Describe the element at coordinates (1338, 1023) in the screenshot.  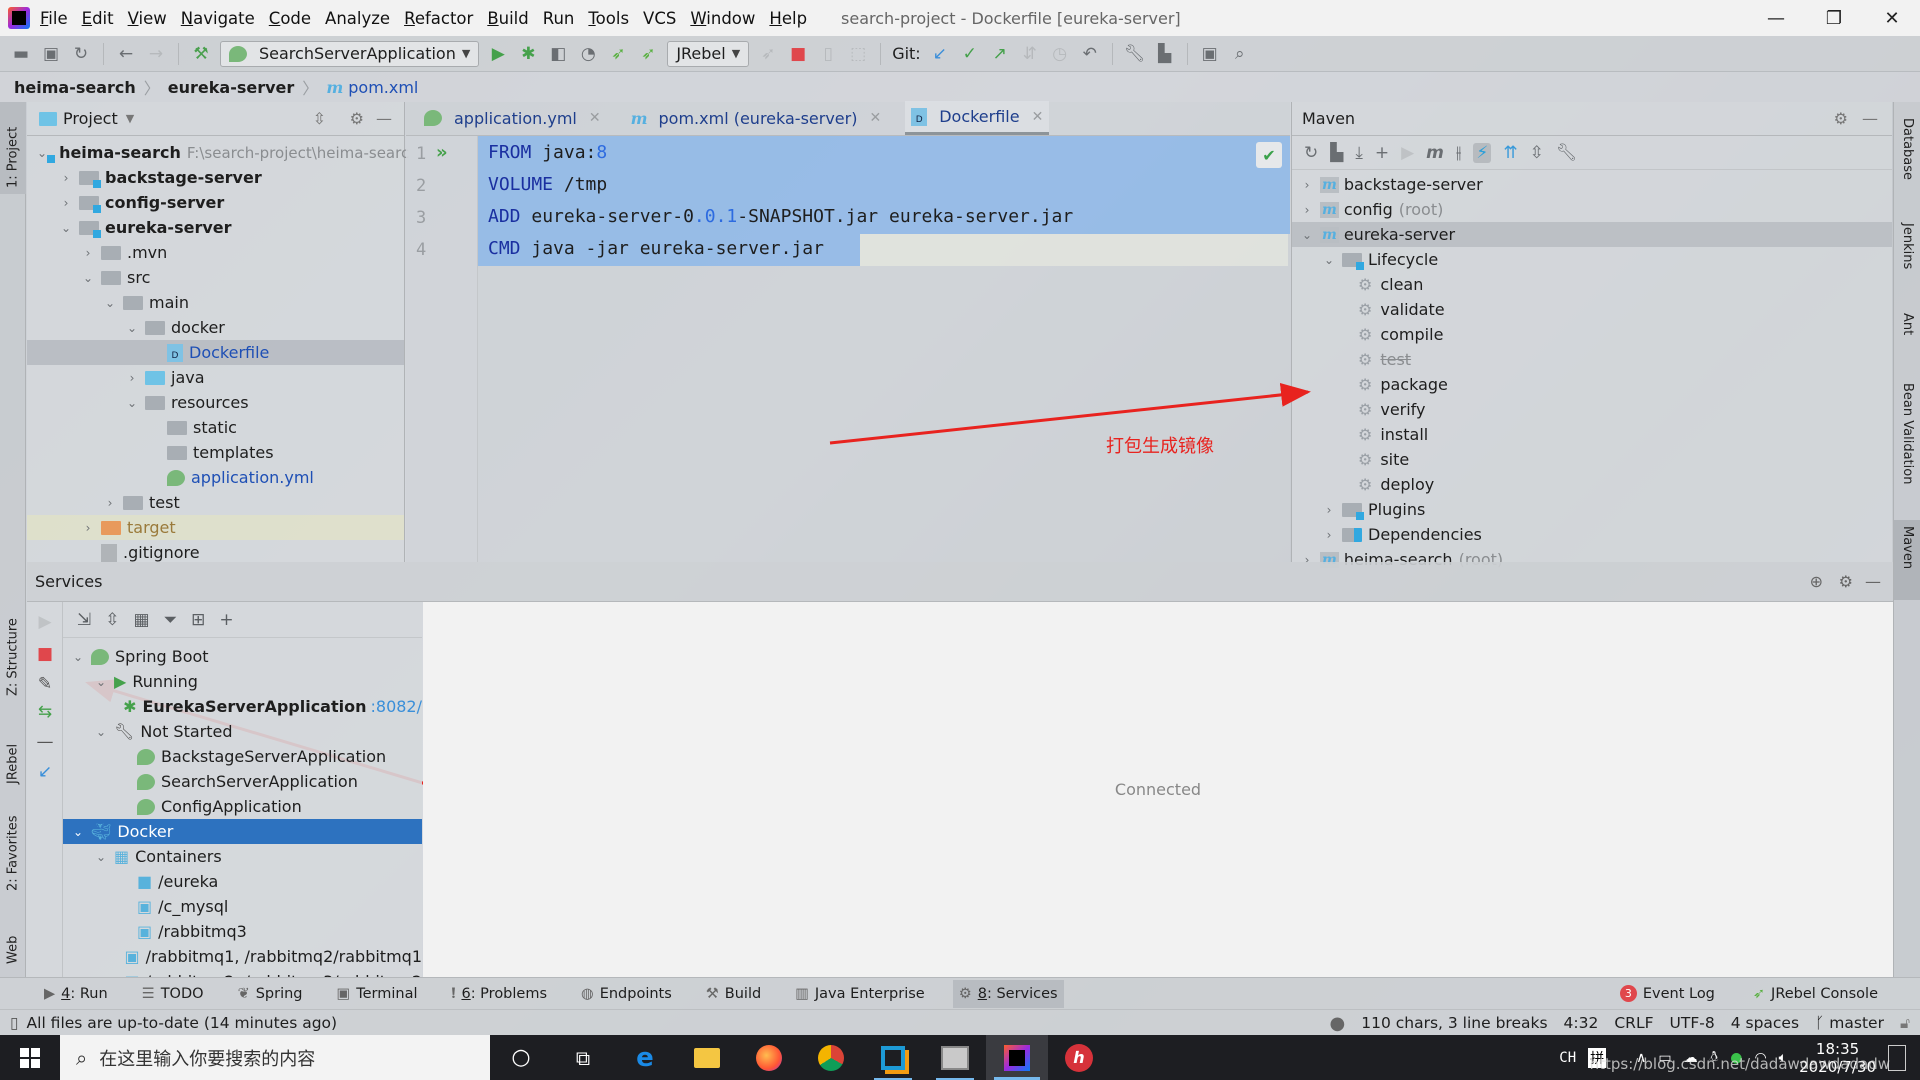
I see `memory-indicator-icon: ●` at that location.